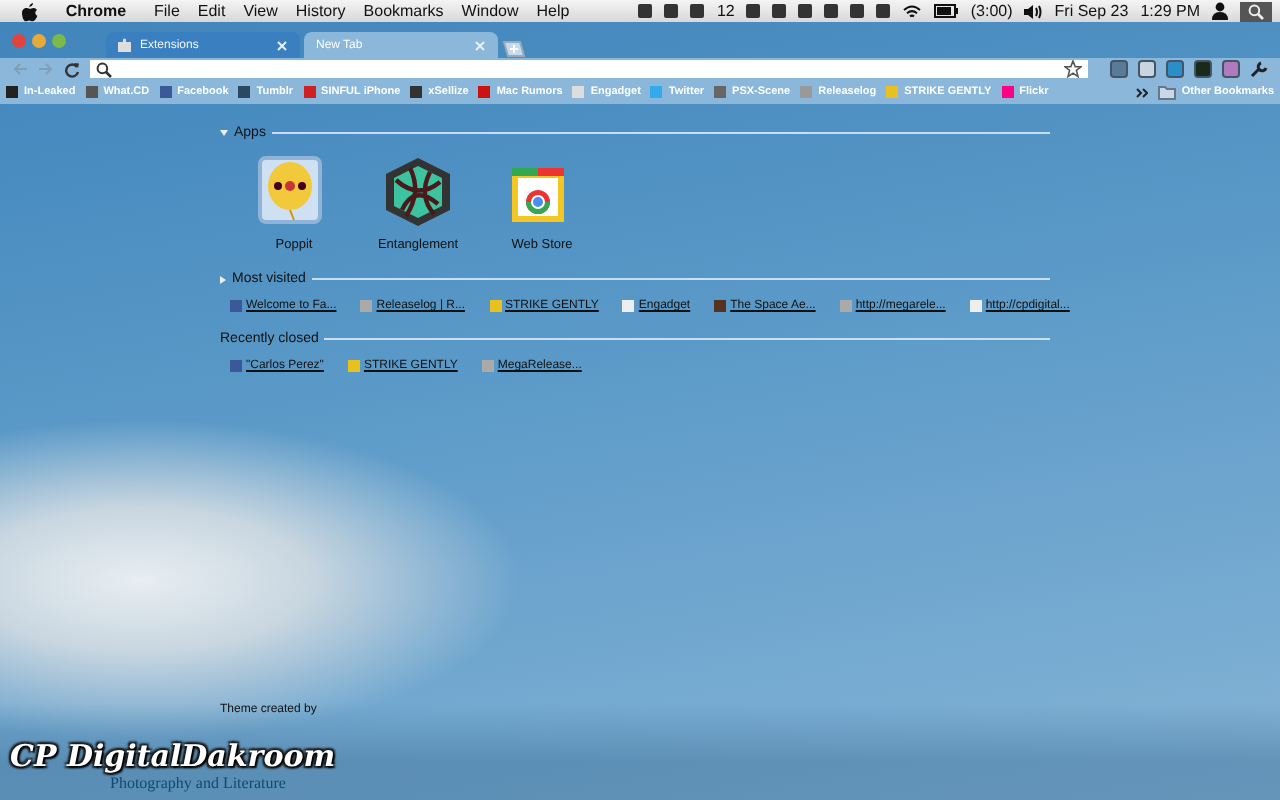 This screenshot has width=1280, height=800. I want to click on new-tab-button, so click(514, 49).